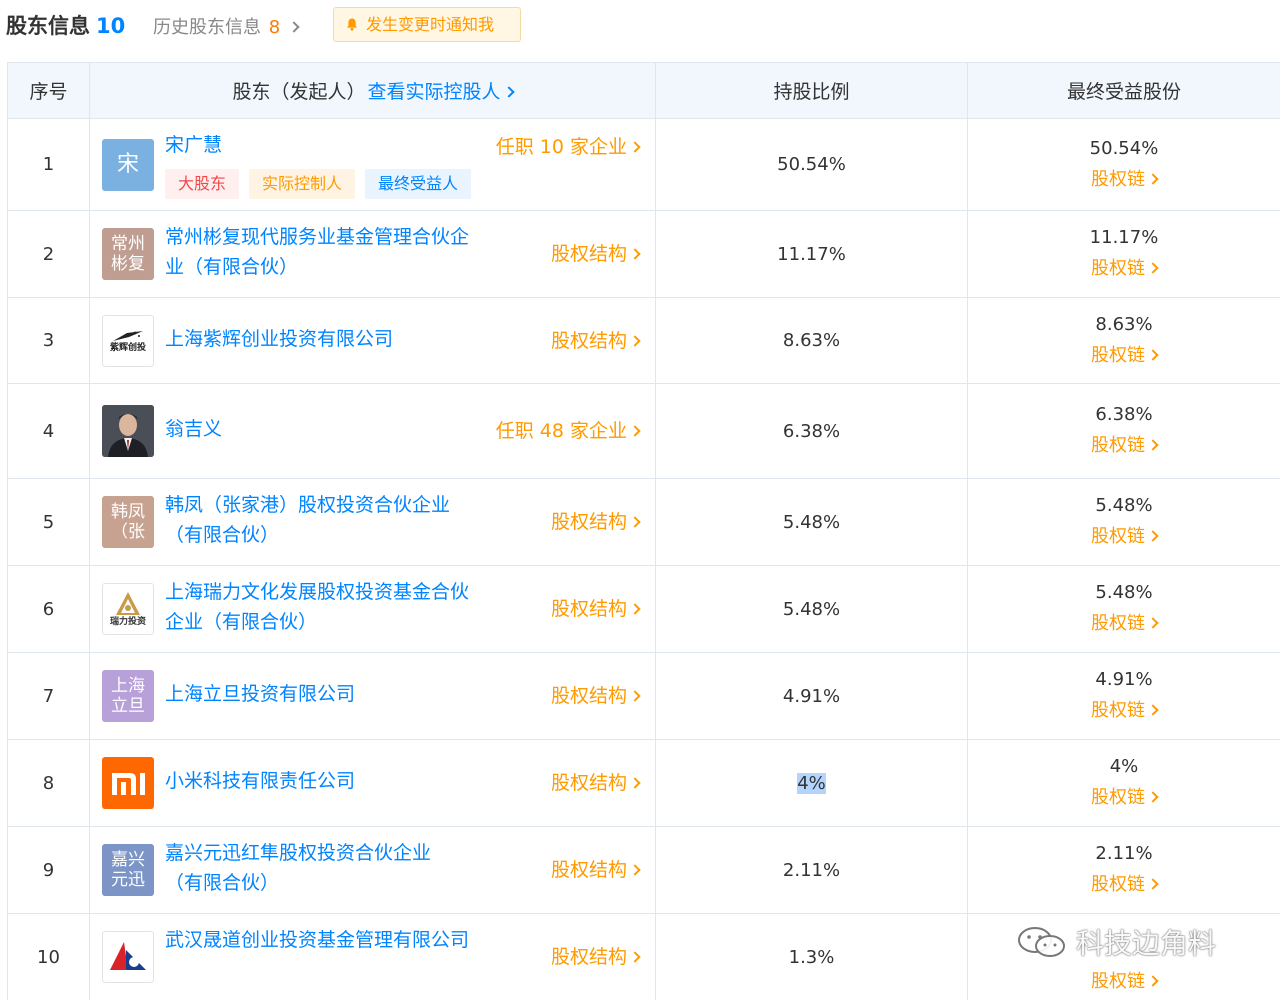 The width and height of the screenshot is (1280, 1000). What do you see at coordinates (811, 340) in the screenshot?
I see `ratio-value: 8.63%` at bounding box center [811, 340].